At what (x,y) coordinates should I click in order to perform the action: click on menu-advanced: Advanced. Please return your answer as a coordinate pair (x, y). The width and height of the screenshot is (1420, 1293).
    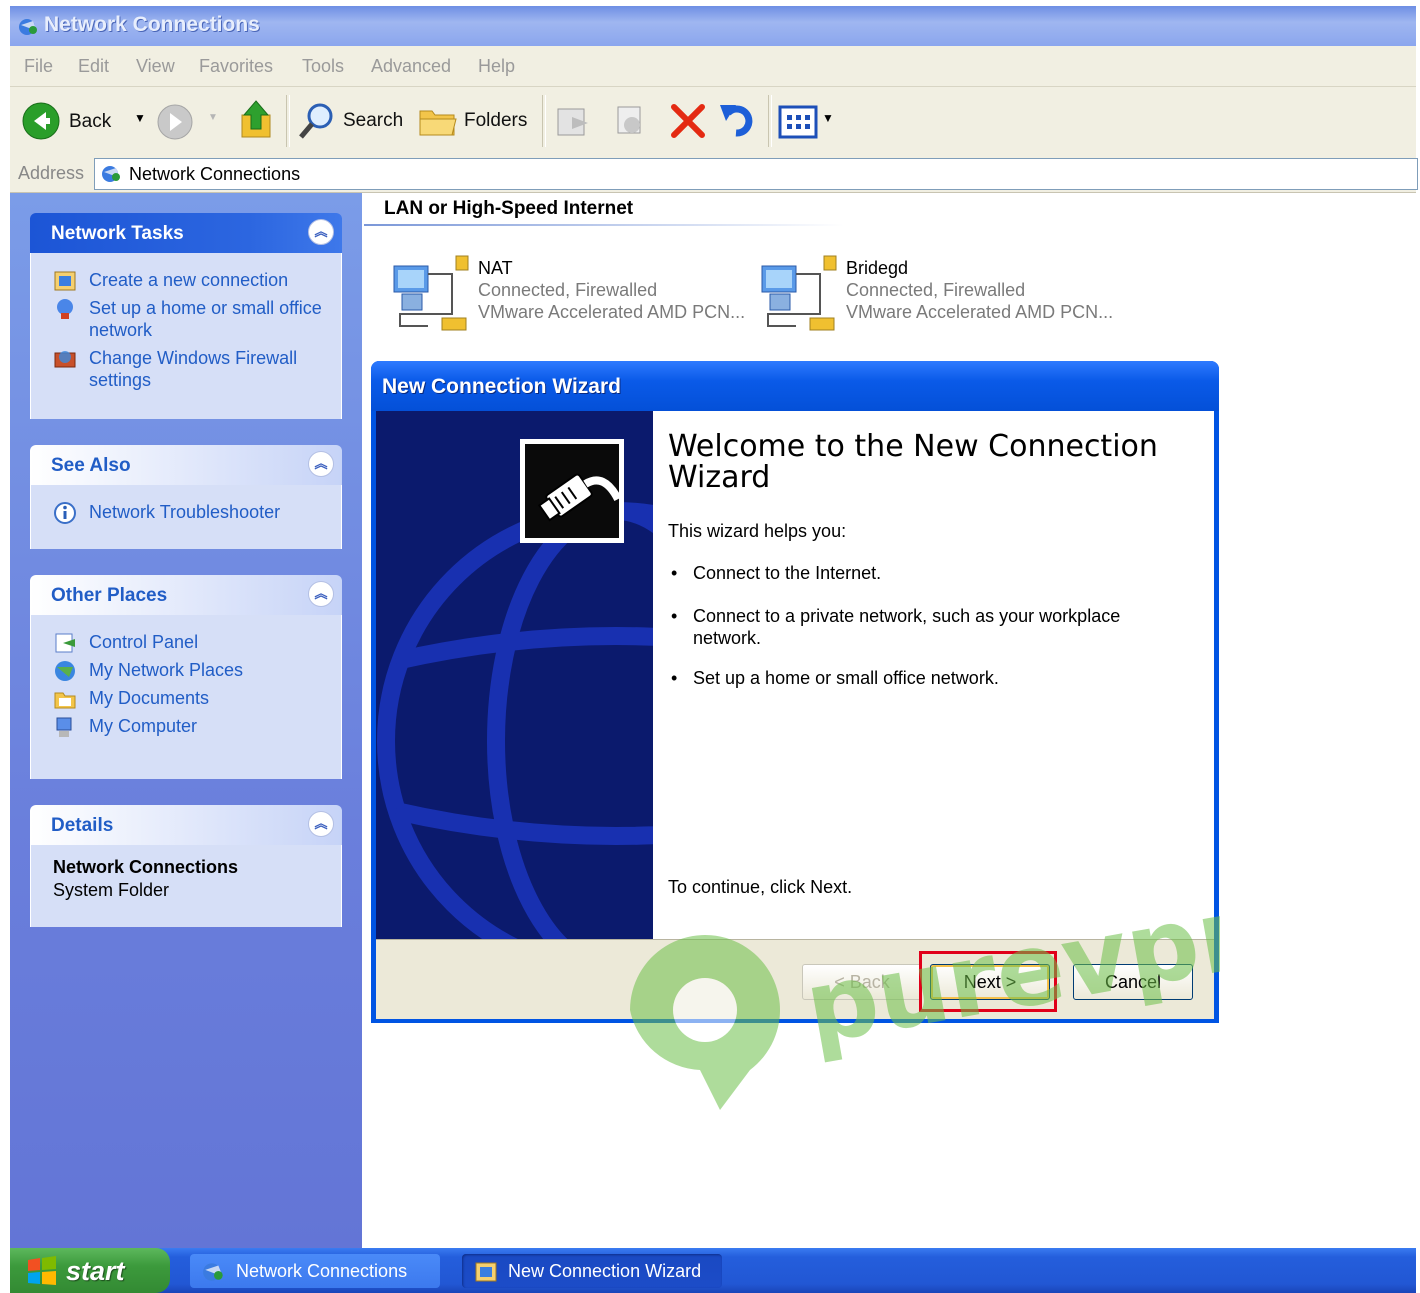
    Looking at the image, I should click on (411, 66).